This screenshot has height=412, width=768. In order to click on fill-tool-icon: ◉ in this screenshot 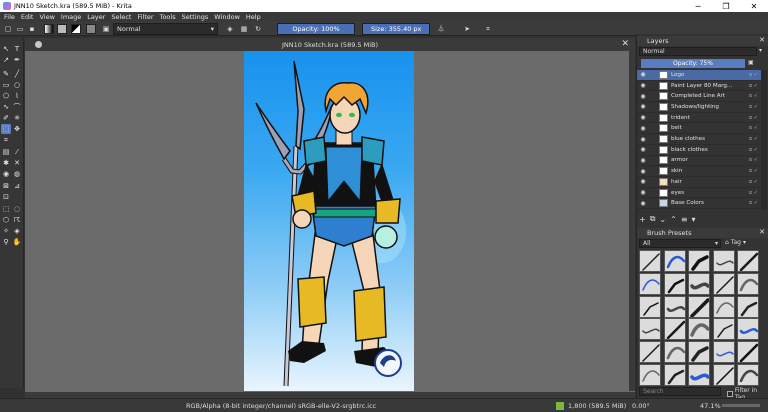, I will do `click(6, 174)`.